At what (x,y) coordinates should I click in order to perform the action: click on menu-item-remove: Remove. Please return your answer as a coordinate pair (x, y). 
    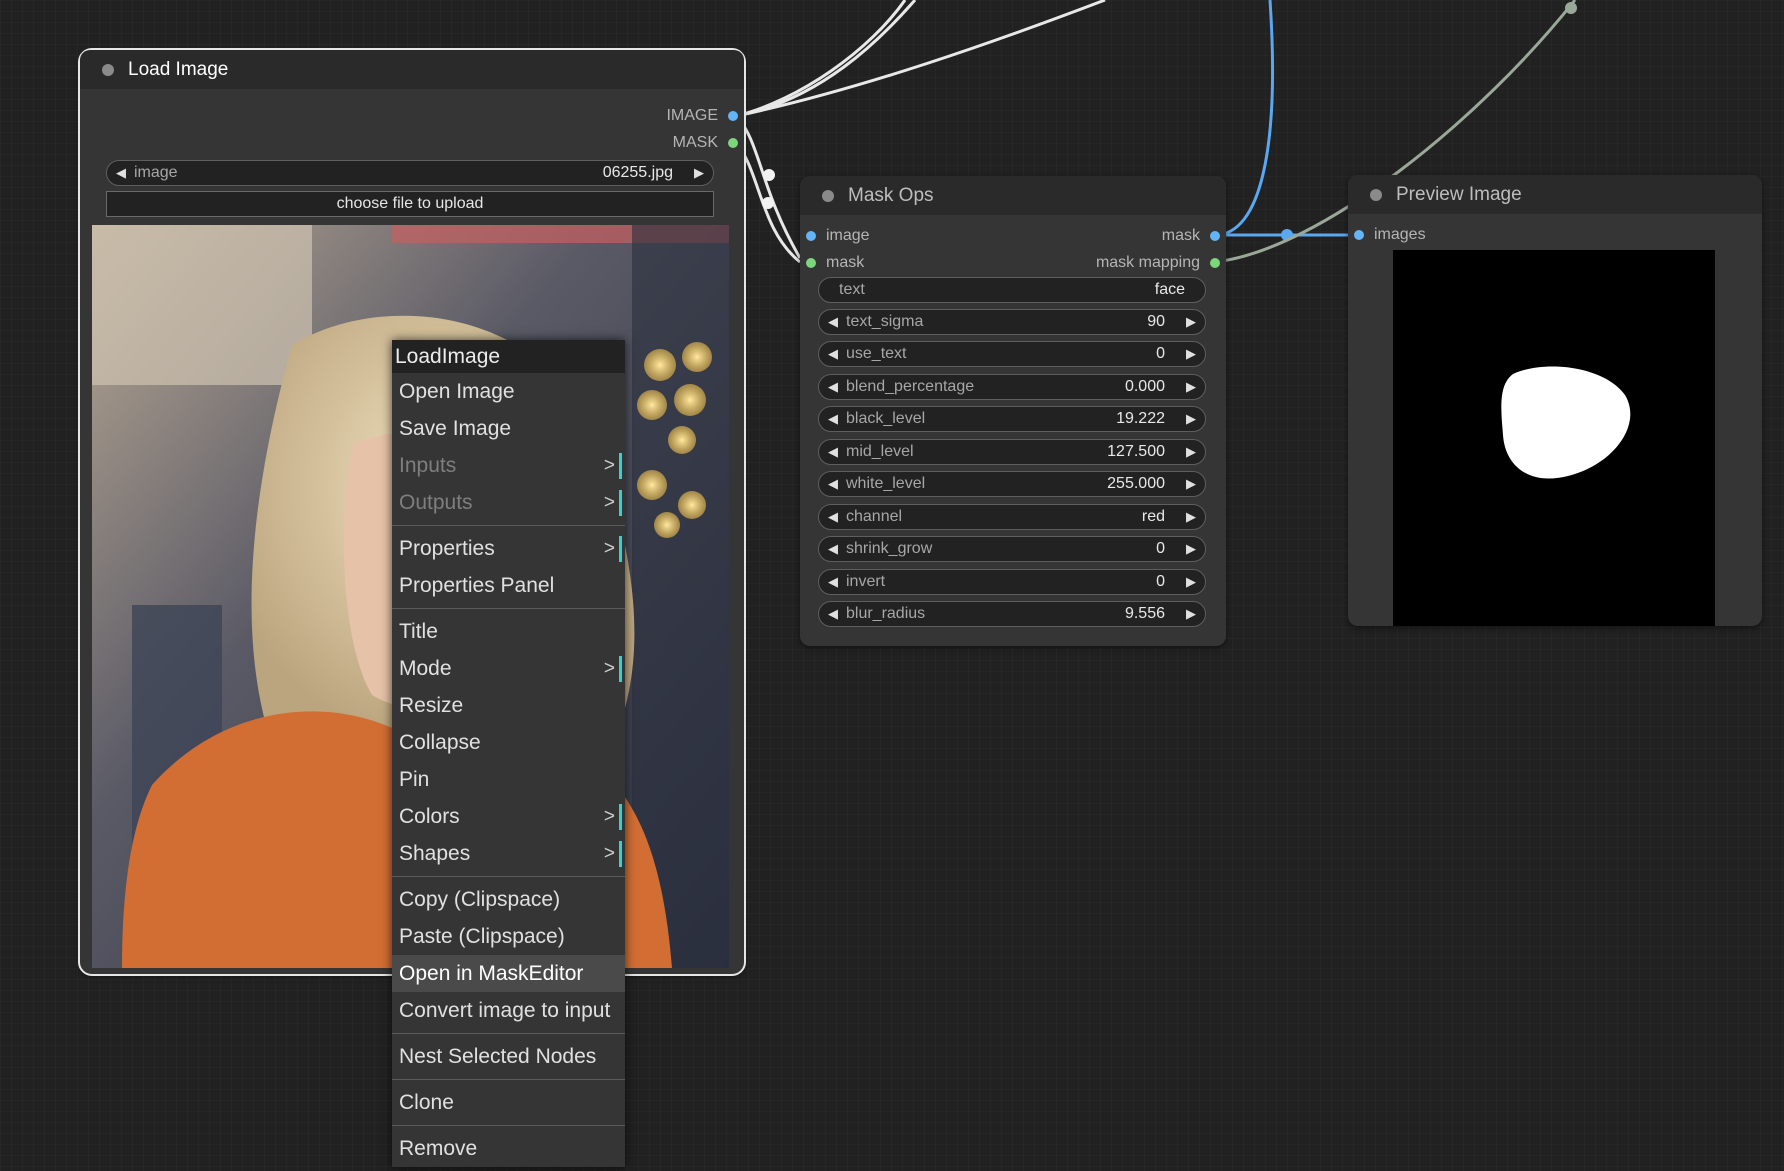
    Looking at the image, I should click on (508, 1148).